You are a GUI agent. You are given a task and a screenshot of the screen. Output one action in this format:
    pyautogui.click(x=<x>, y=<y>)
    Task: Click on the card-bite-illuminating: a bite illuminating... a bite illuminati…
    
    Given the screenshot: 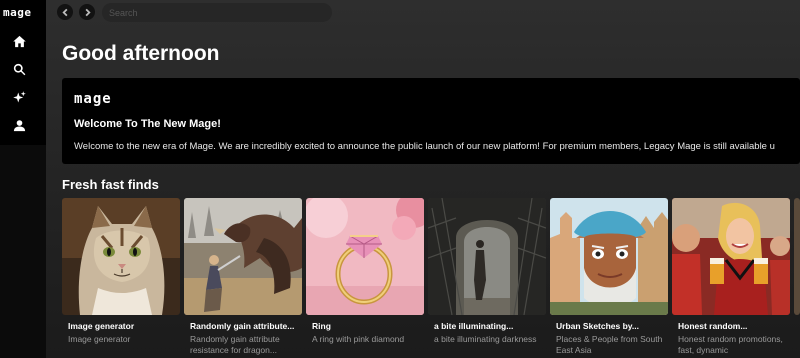 What is the action you would take?
    pyautogui.click(x=487, y=278)
    